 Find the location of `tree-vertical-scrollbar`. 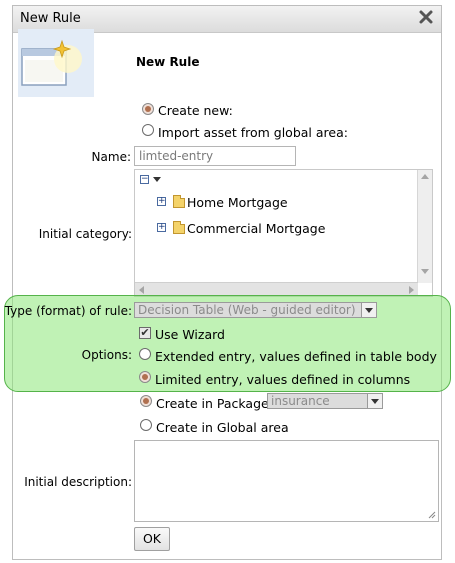

tree-vertical-scrollbar is located at coordinates (424, 226).